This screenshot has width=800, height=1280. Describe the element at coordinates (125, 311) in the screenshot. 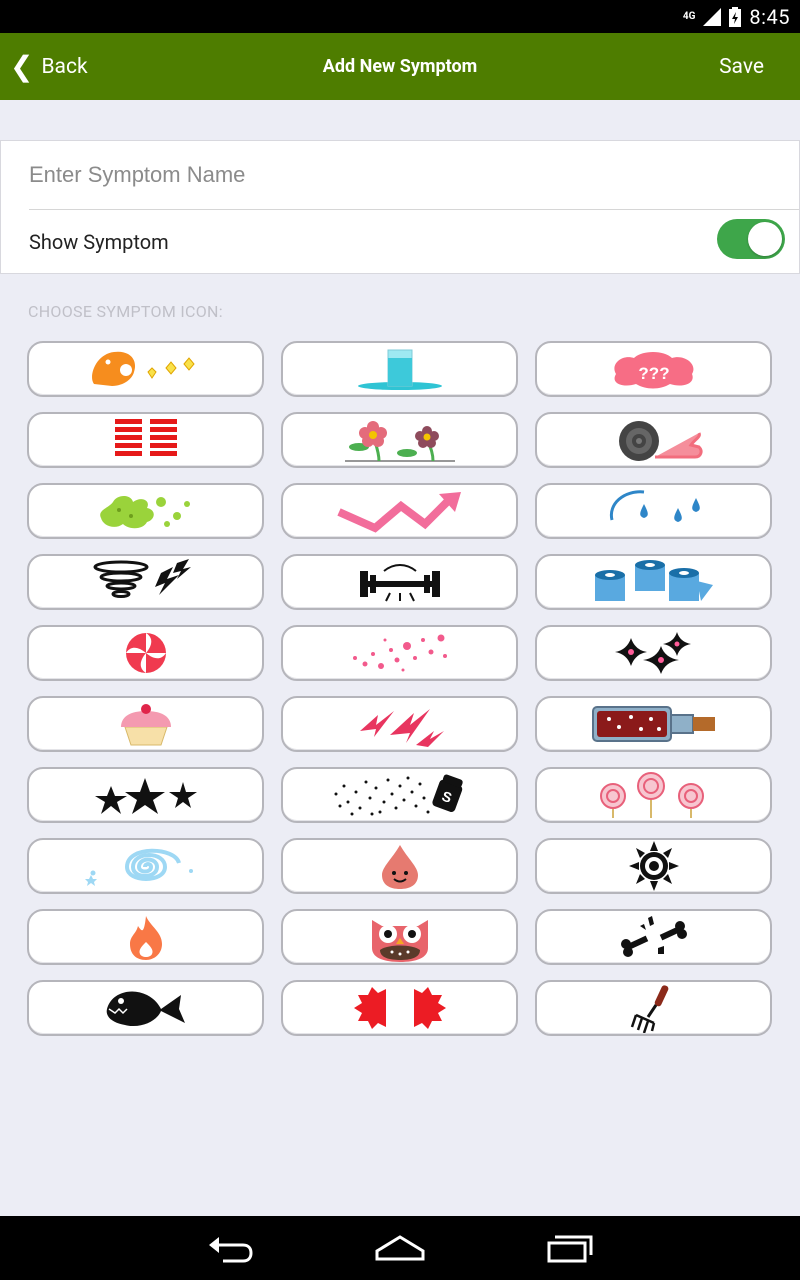

I see `section-label: CHOOSE SYMPTOM ICON:` at that location.